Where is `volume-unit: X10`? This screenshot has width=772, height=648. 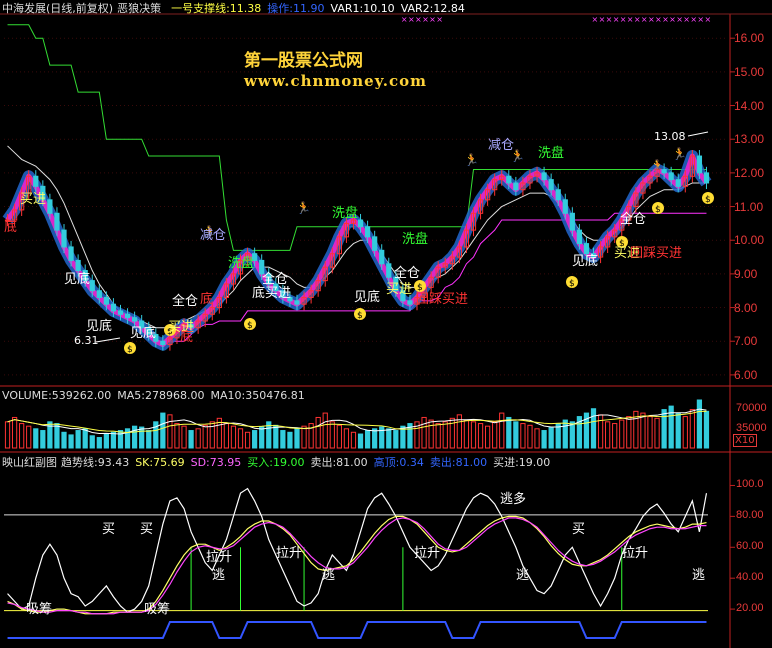 volume-unit: X10 is located at coordinates (745, 440).